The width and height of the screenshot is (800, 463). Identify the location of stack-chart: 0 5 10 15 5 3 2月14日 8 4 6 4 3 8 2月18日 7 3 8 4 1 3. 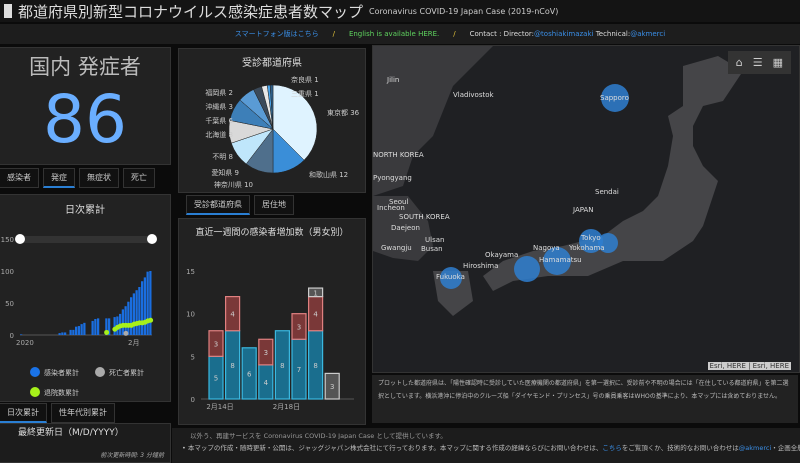
(270, 339).